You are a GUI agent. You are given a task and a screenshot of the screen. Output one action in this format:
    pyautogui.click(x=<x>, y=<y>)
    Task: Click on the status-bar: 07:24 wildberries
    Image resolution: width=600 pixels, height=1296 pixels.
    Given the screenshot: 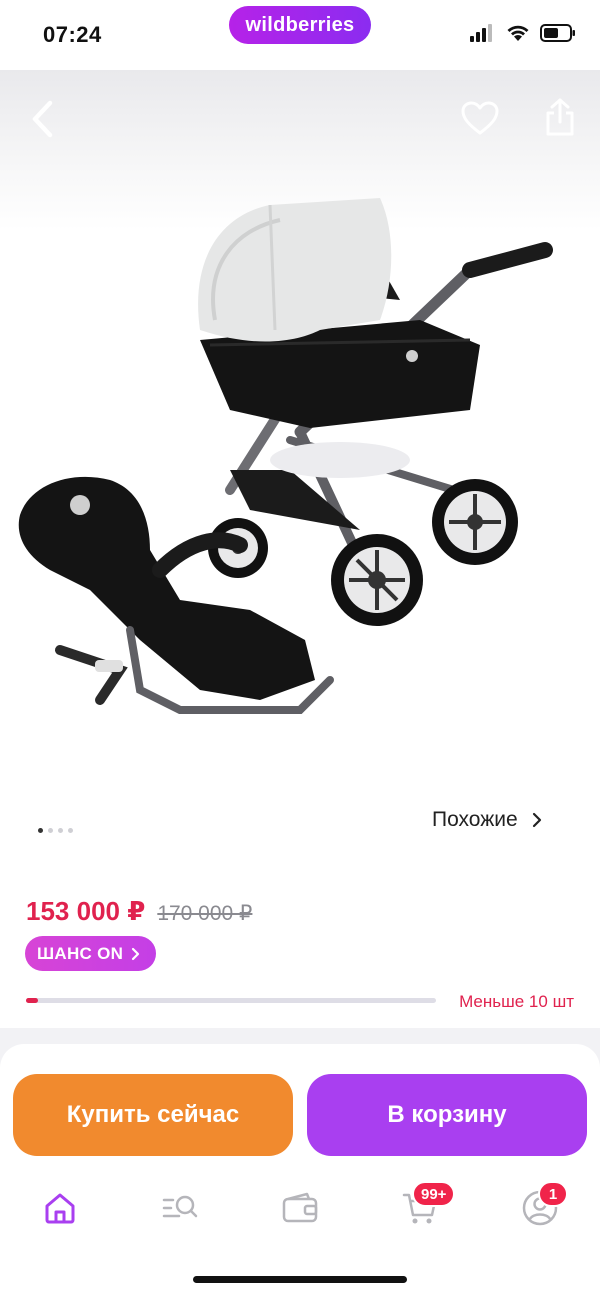 What is the action you would take?
    pyautogui.click(x=300, y=35)
    